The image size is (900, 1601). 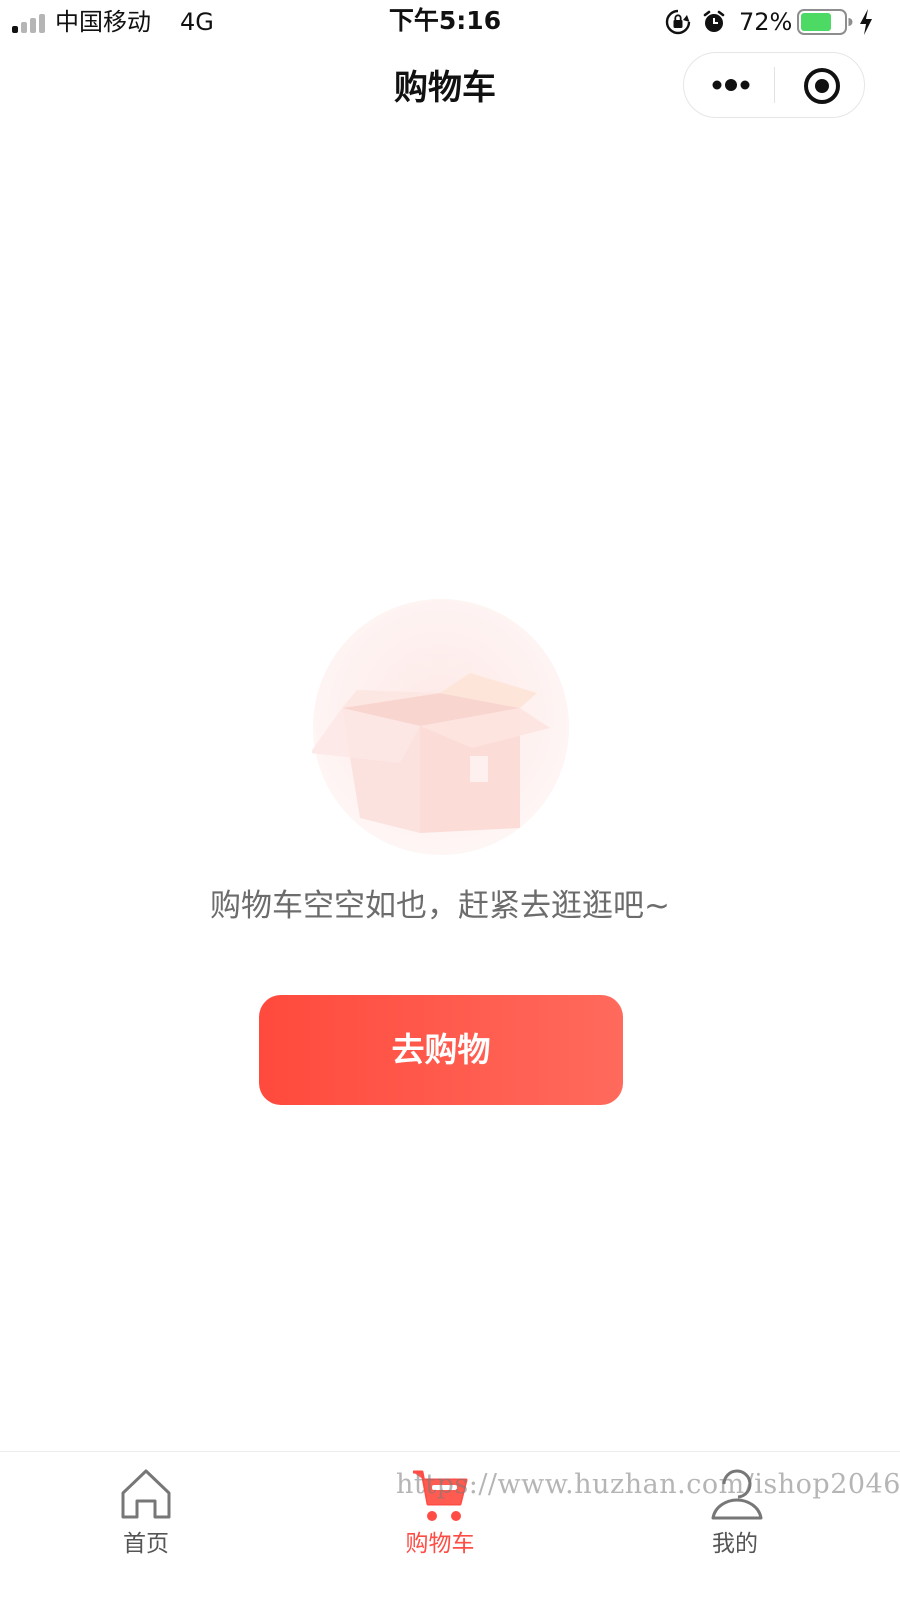 I want to click on status-bar: 中国移动 4G 下午5:16 72%, so click(x=450, y=22).